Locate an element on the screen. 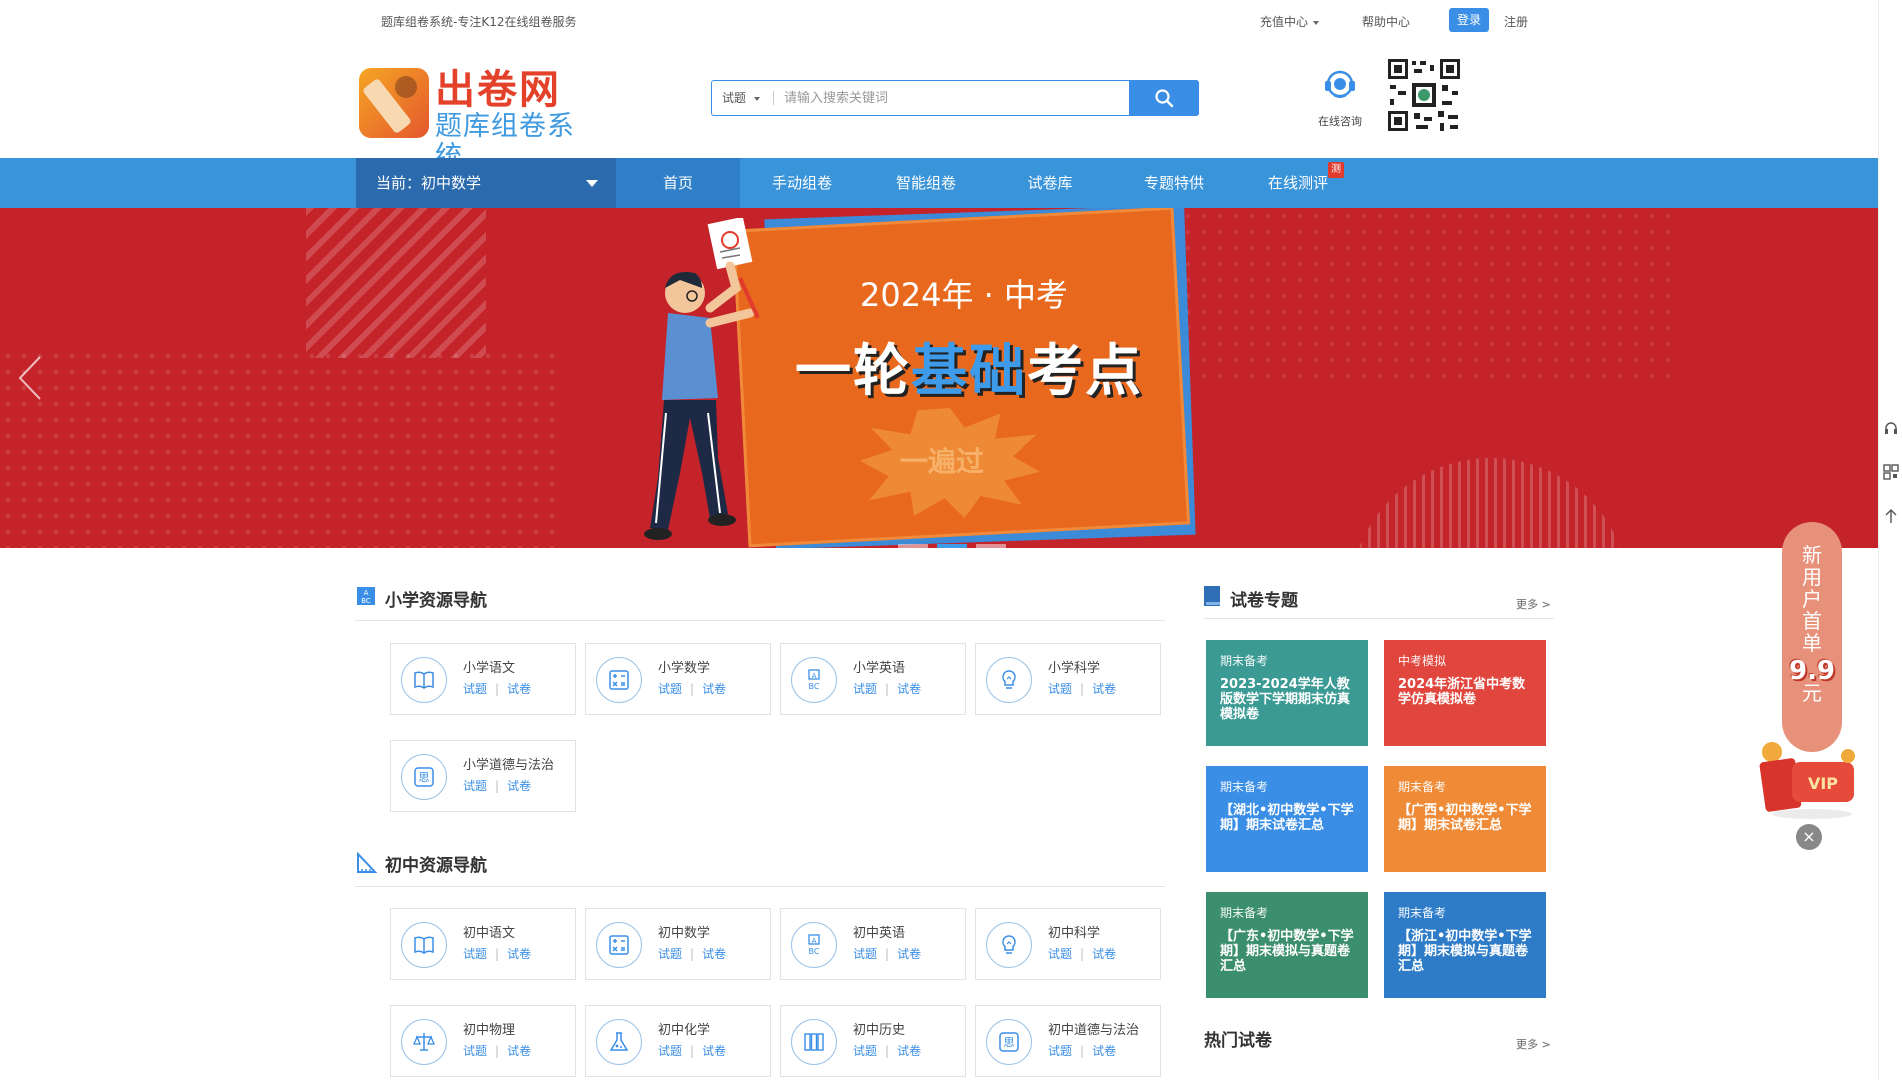 The height and width of the screenshot is (1080, 1902). hot-papers-more-link: 更多 > is located at coordinates (1533, 1044).